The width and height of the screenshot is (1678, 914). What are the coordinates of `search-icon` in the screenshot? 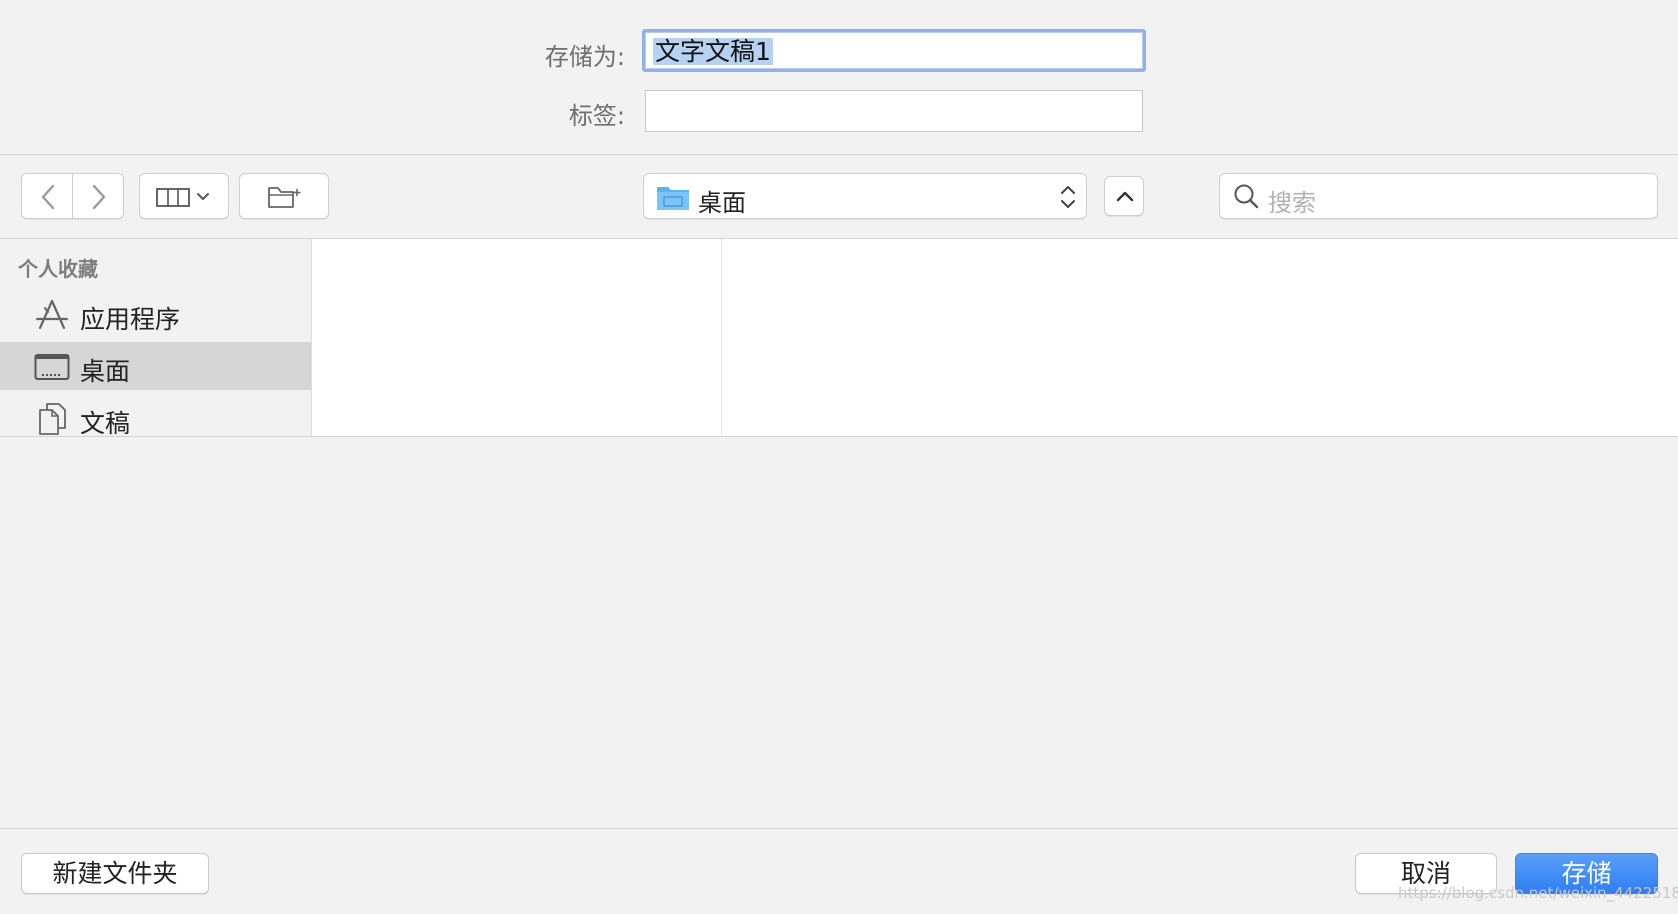 It's located at (1246, 196).